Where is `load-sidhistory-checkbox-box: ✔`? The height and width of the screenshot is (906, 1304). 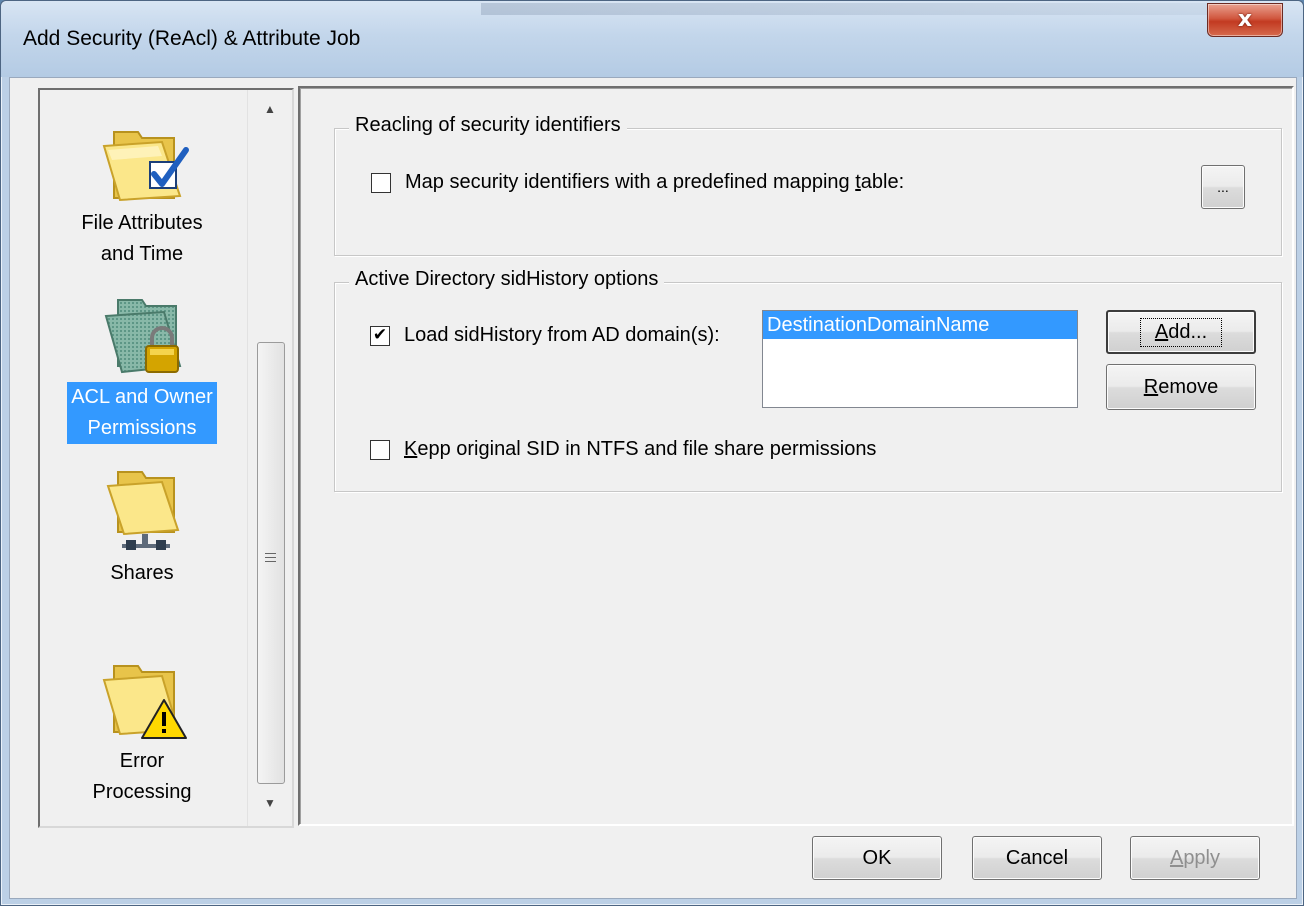
load-sidhistory-checkbox-box: ✔ is located at coordinates (380, 335).